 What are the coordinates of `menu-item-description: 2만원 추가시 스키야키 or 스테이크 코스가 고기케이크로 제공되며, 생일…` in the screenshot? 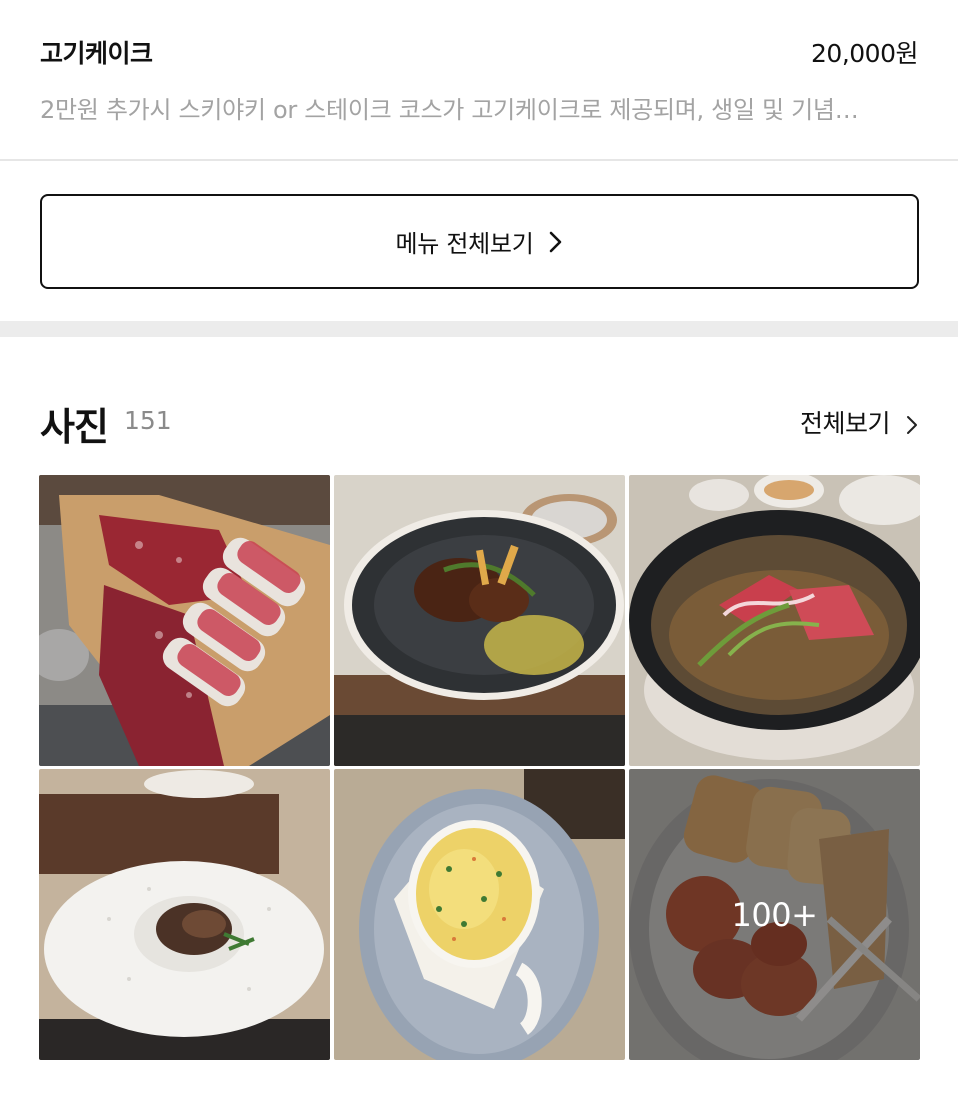 It's located at (449, 110).